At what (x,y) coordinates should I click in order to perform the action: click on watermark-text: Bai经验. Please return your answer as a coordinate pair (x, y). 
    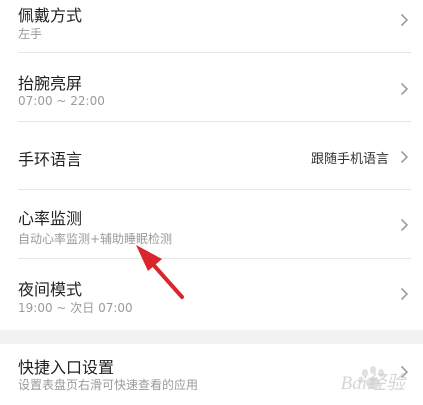
    Looking at the image, I should click on (372, 383).